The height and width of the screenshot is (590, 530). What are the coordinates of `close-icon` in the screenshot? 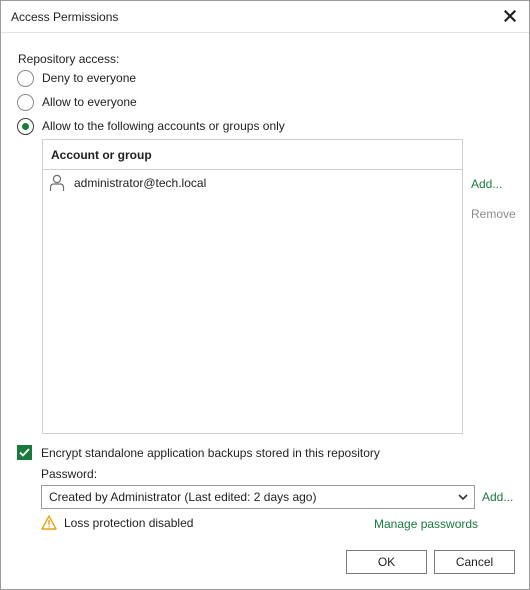 It's located at (510, 16).